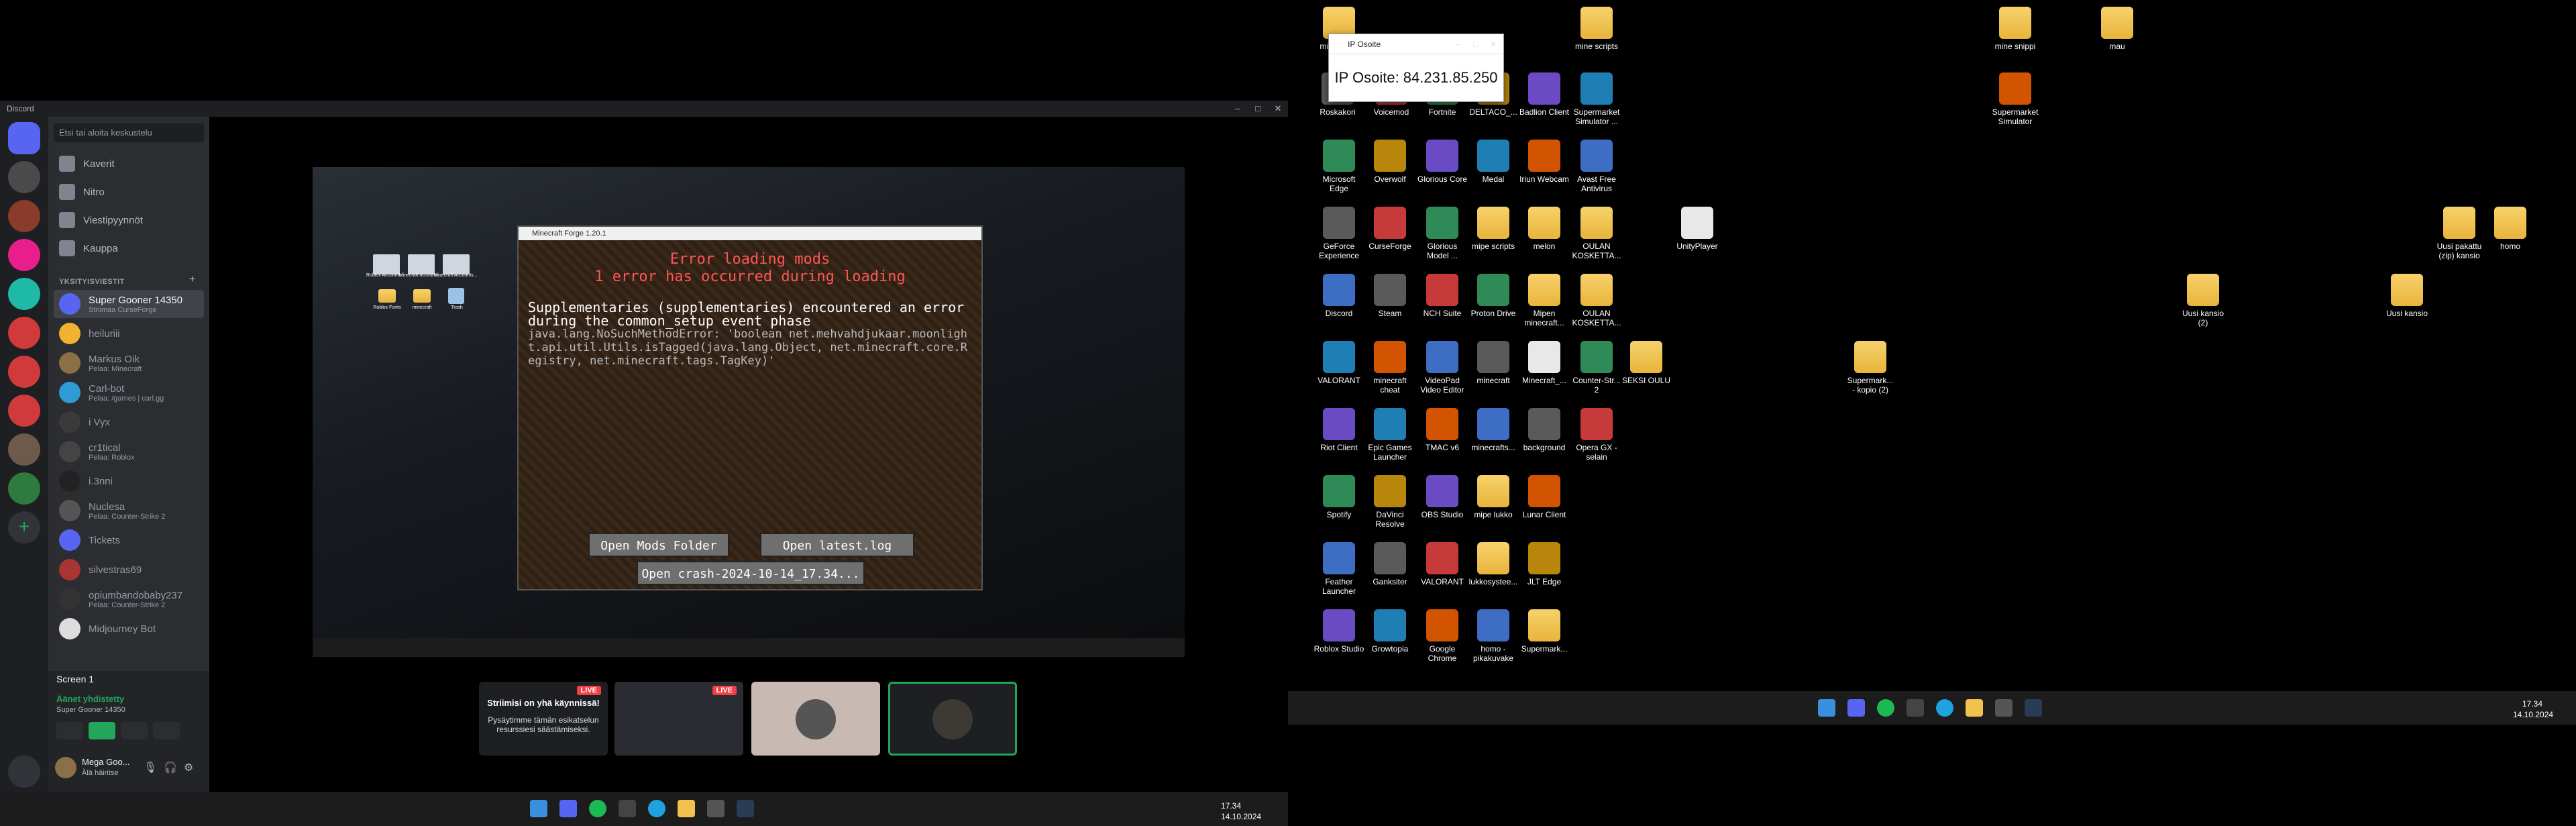 The width and height of the screenshot is (2576, 826). I want to click on desktop-icon: Supermark... - kopio (2), so click(1870, 368).